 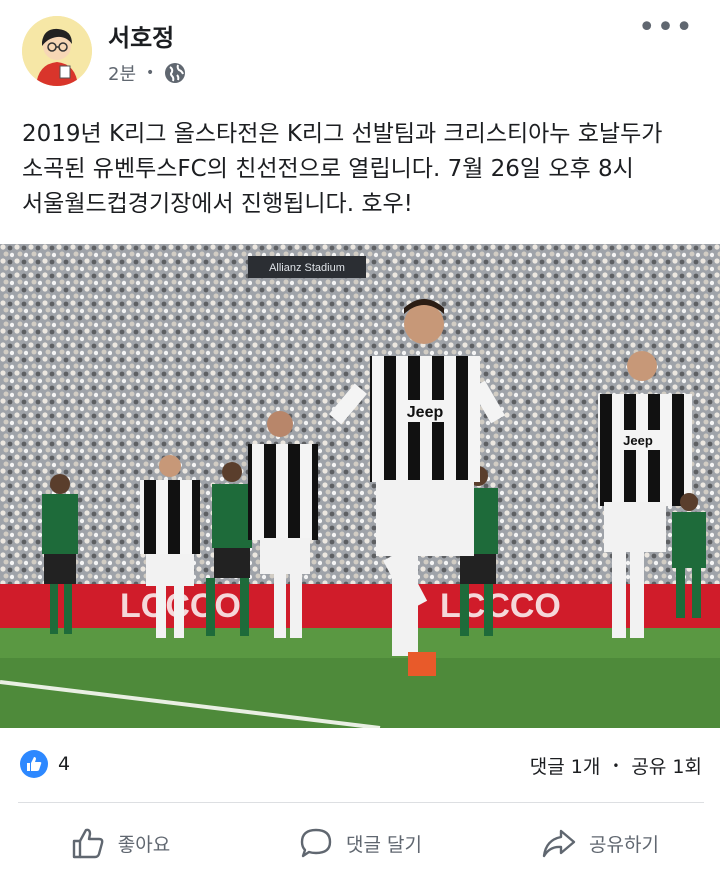 What do you see at coordinates (500, 606) in the screenshot?
I see `svg-text: LCCCO` at bounding box center [500, 606].